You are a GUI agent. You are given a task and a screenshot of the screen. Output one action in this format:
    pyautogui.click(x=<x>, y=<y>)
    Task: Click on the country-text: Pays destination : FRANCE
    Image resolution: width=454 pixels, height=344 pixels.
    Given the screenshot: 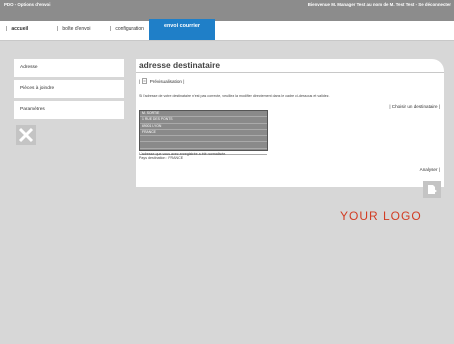 What is the action you would take?
    pyautogui.click(x=161, y=158)
    